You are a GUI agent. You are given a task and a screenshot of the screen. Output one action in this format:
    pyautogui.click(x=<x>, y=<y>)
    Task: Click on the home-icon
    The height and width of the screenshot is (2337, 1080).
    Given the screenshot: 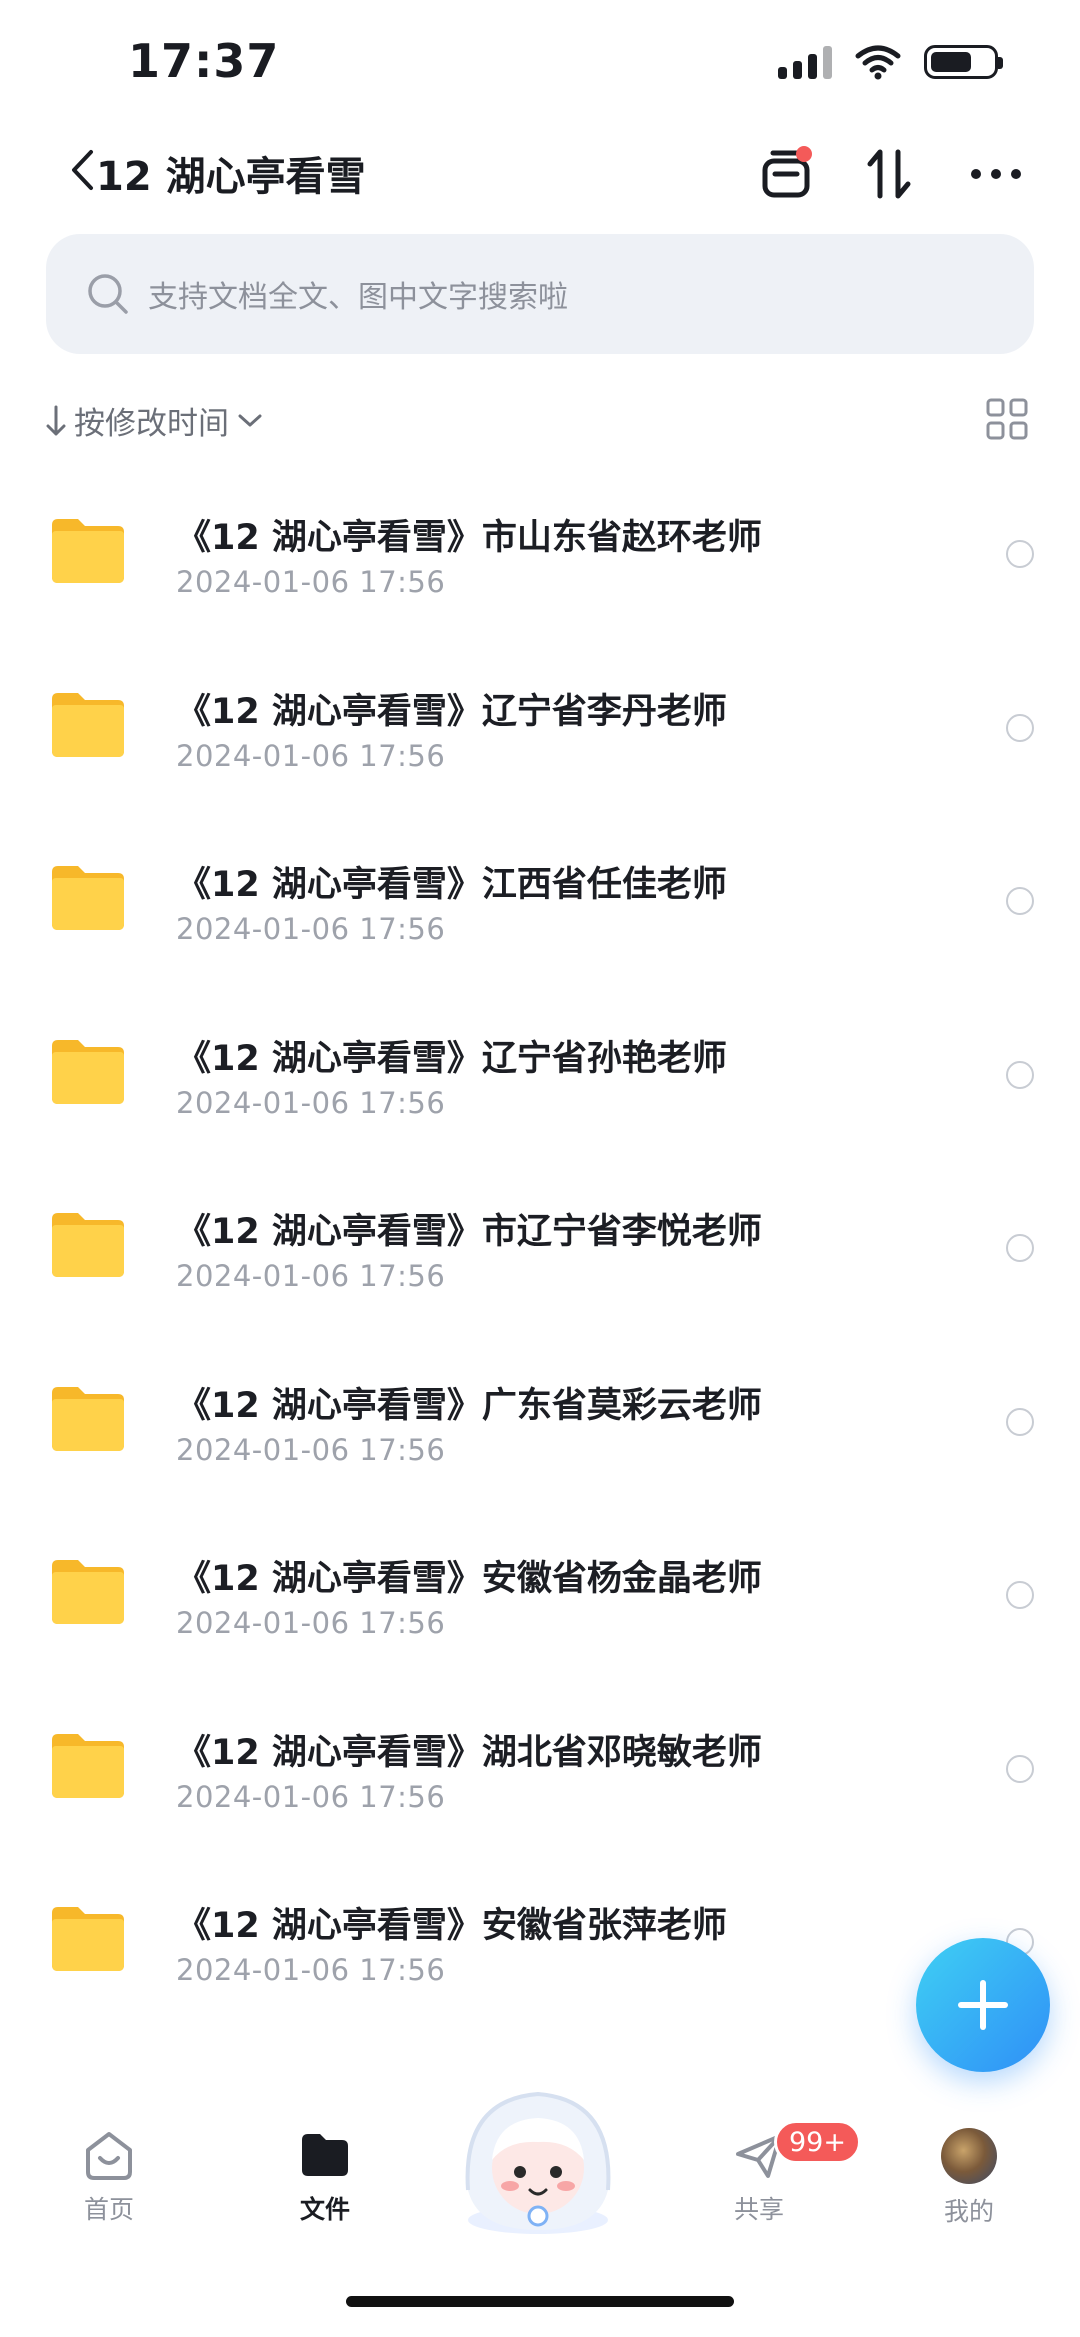 What is the action you would take?
    pyautogui.click(x=109, y=2156)
    